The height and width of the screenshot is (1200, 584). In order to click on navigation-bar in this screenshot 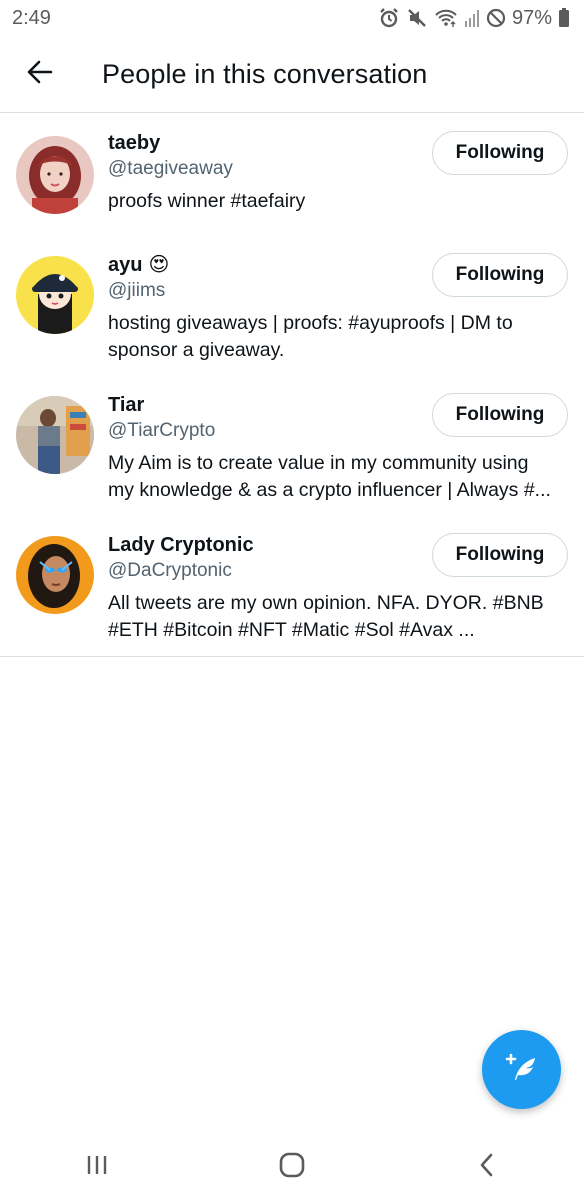, I will do `click(292, 1167)`.